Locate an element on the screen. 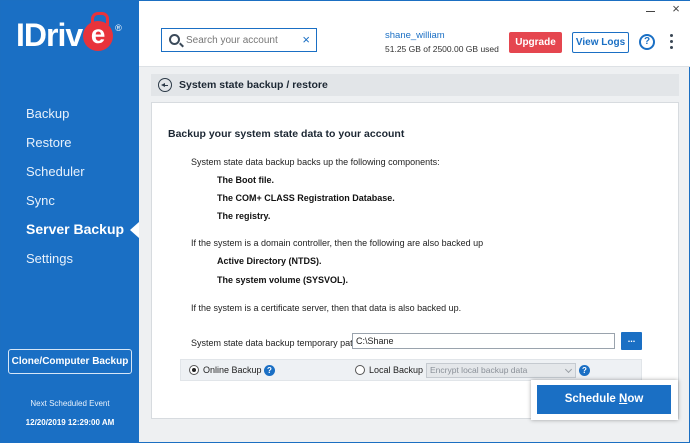 The height and width of the screenshot is (443, 690). local-backup-radio is located at coordinates (360, 370).